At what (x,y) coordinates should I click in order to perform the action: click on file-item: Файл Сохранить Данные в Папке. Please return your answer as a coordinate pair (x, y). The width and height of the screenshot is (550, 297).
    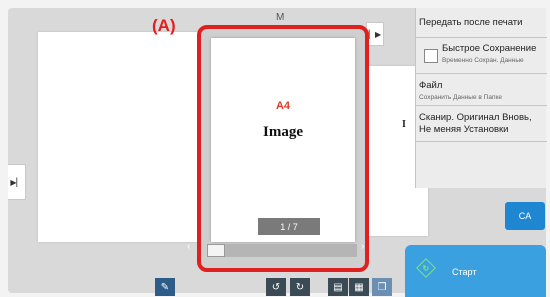
    Looking at the image, I should click on (481, 90).